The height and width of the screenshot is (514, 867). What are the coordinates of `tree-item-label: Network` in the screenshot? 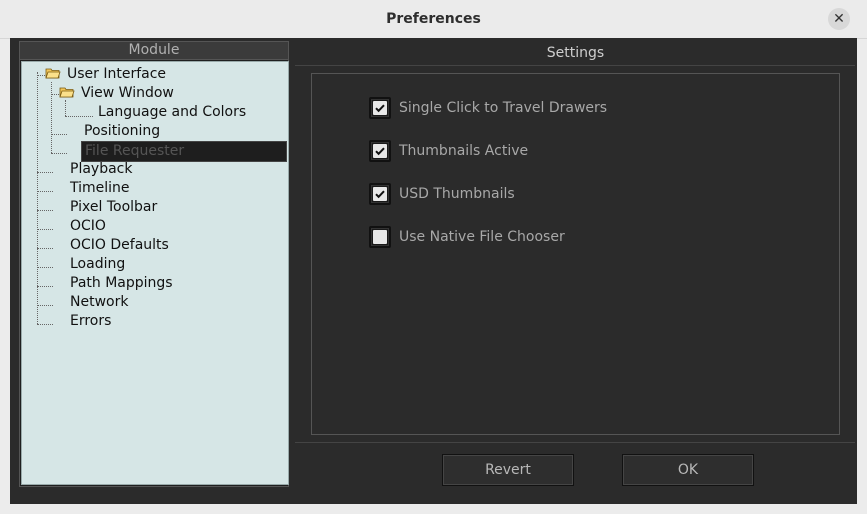 It's located at (99, 302).